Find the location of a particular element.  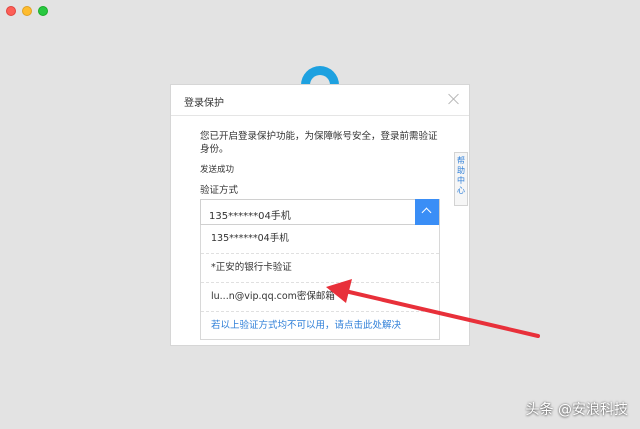

annotation-arrow-icon is located at coordinates (433, 308).